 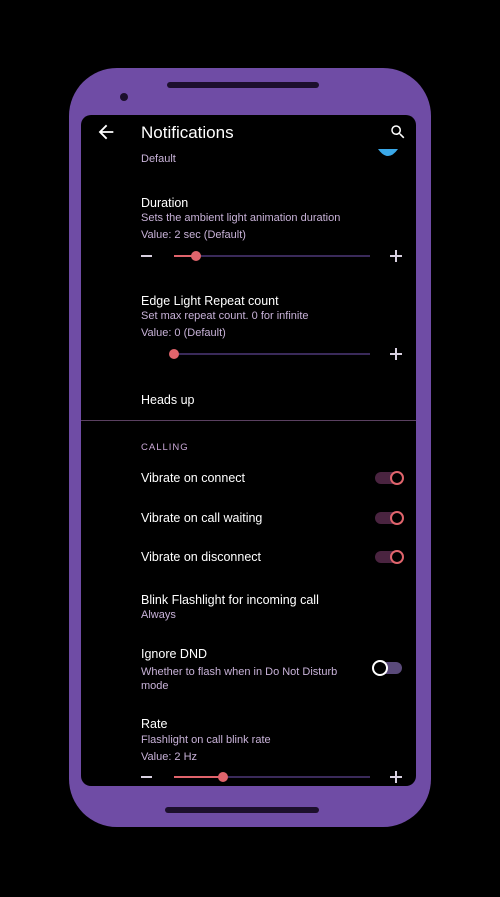 I want to click on edge-light-slider-thumb, so click(x=174, y=354).